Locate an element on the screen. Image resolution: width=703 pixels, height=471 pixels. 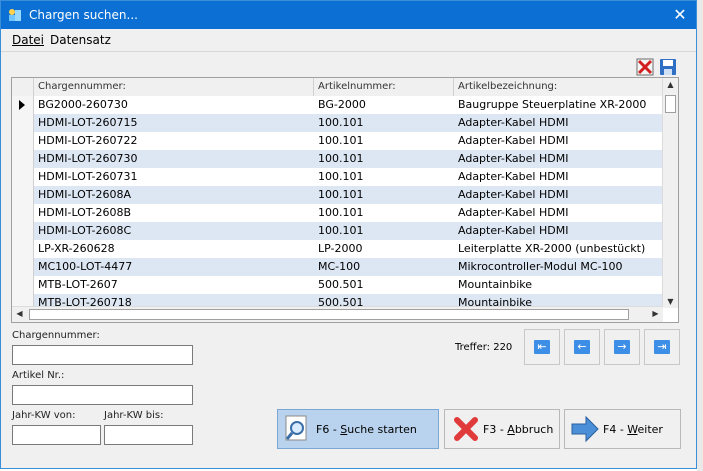
cell-chargennummer: HDMI-LOT-260731 is located at coordinates (174, 177).